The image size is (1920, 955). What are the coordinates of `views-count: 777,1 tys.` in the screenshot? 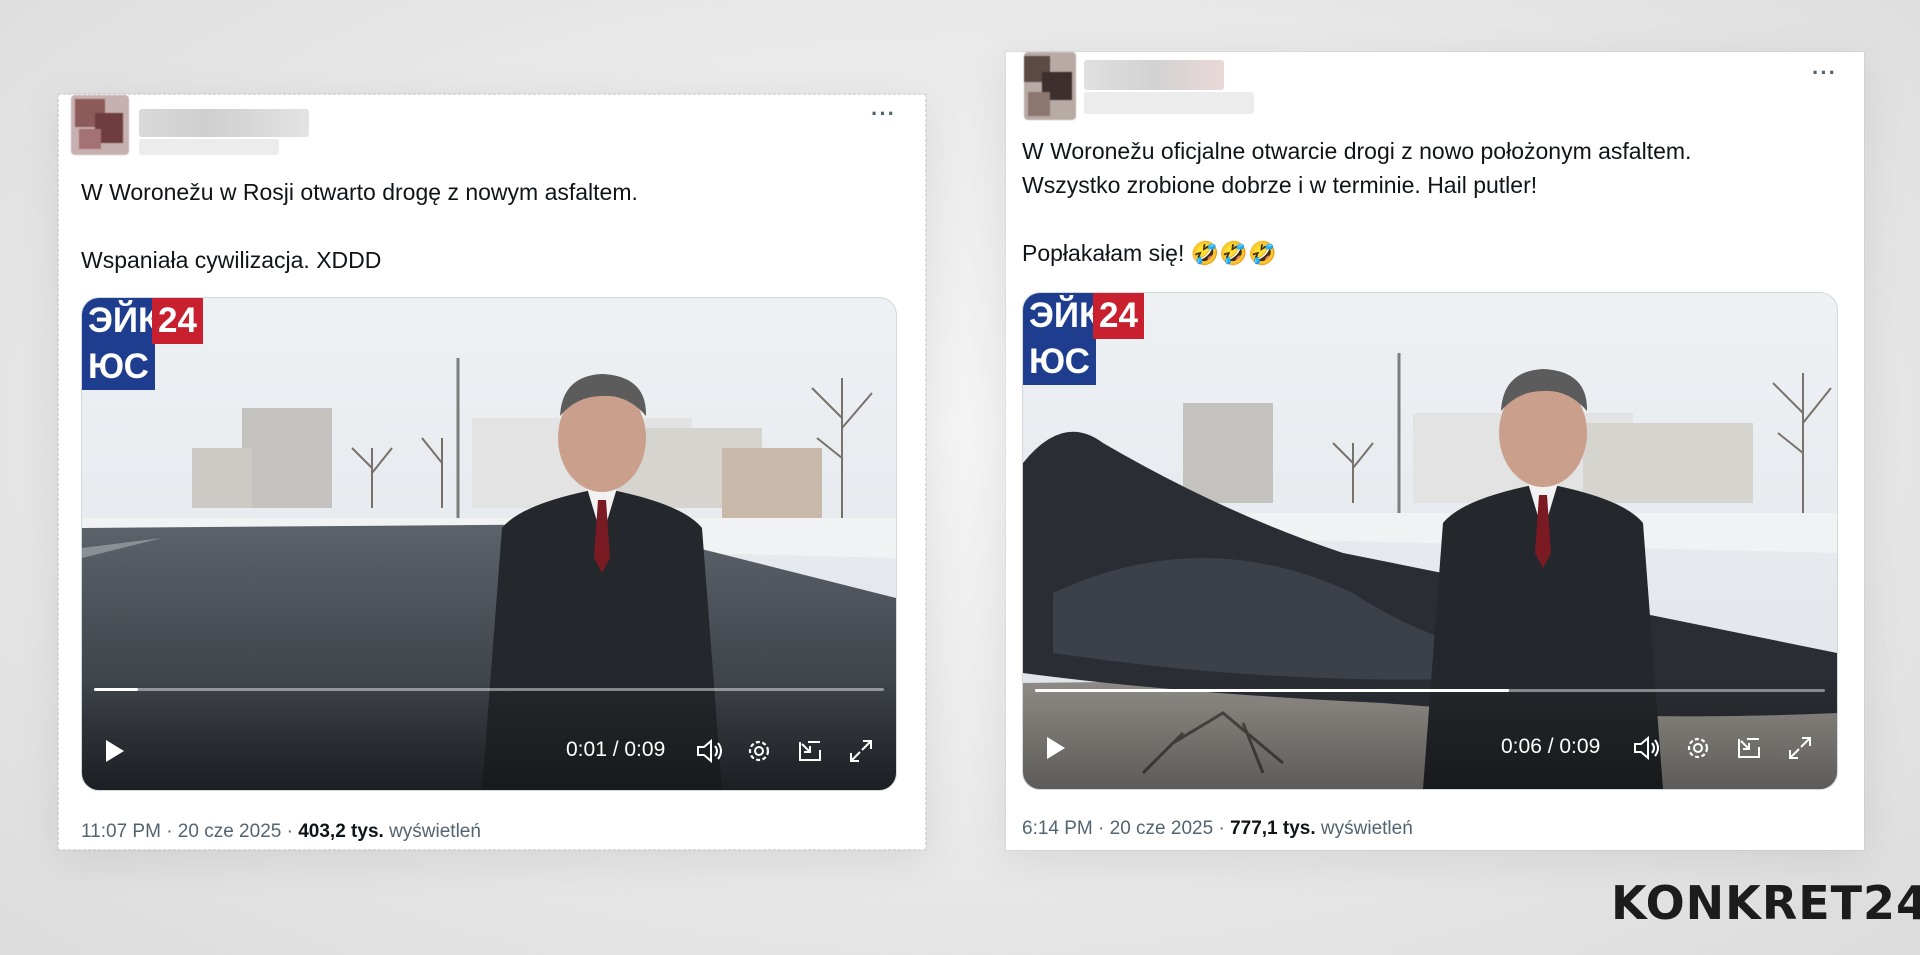 It's located at (1273, 828).